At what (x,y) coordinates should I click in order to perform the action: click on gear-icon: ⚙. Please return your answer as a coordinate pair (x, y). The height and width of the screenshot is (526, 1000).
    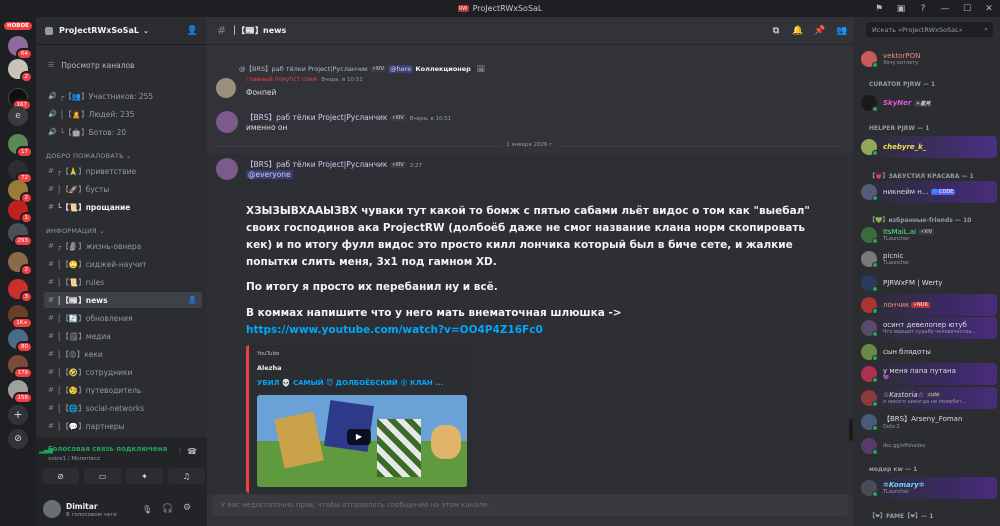
    Looking at the image, I should click on (187, 508).